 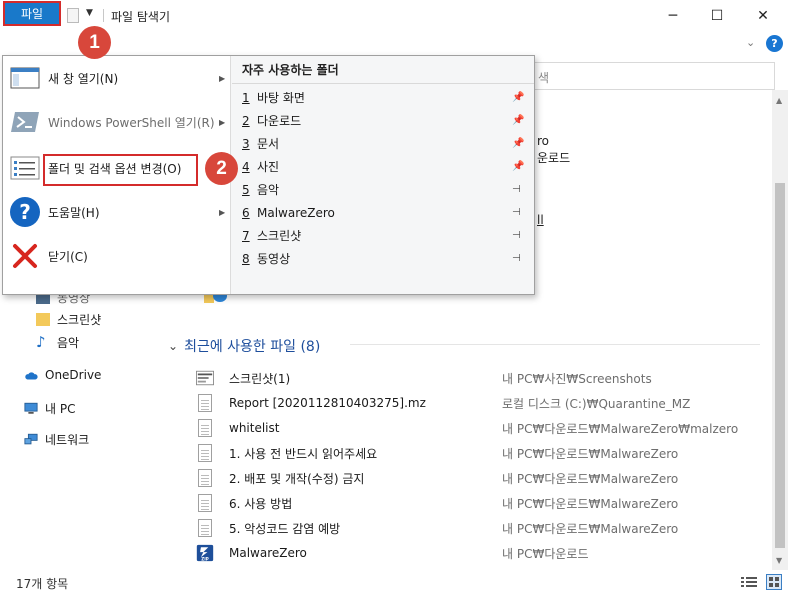 What do you see at coordinates (94, 42) in the screenshot?
I see `step-badge-1: 1` at bounding box center [94, 42].